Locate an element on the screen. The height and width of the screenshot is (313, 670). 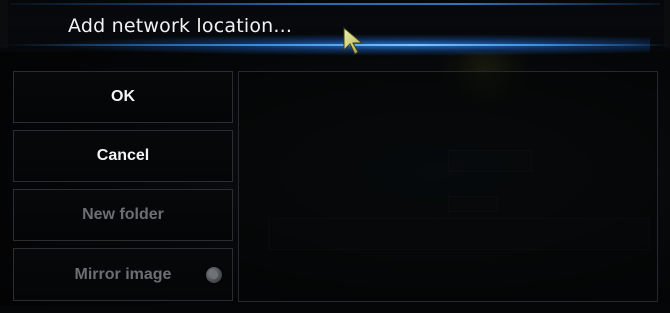
mirror-image-label: Mirror image is located at coordinates (123, 274).